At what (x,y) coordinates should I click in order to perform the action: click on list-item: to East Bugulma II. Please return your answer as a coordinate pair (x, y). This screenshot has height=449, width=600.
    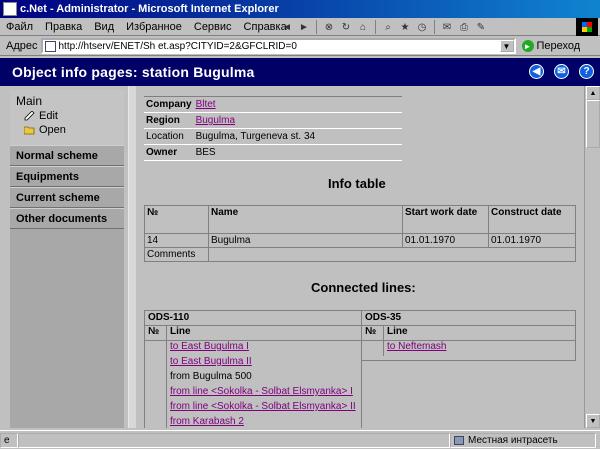
    Looking at the image, I should click on (253, 363).